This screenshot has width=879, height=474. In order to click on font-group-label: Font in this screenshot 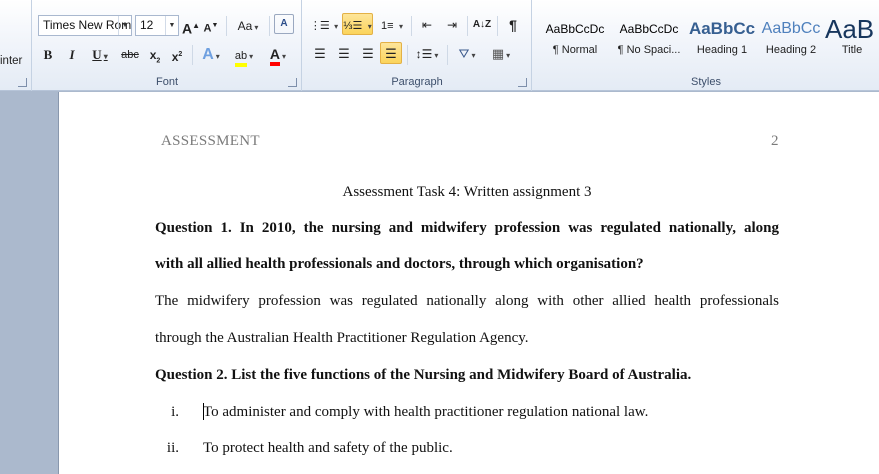, I will do `click(166, 82)`.